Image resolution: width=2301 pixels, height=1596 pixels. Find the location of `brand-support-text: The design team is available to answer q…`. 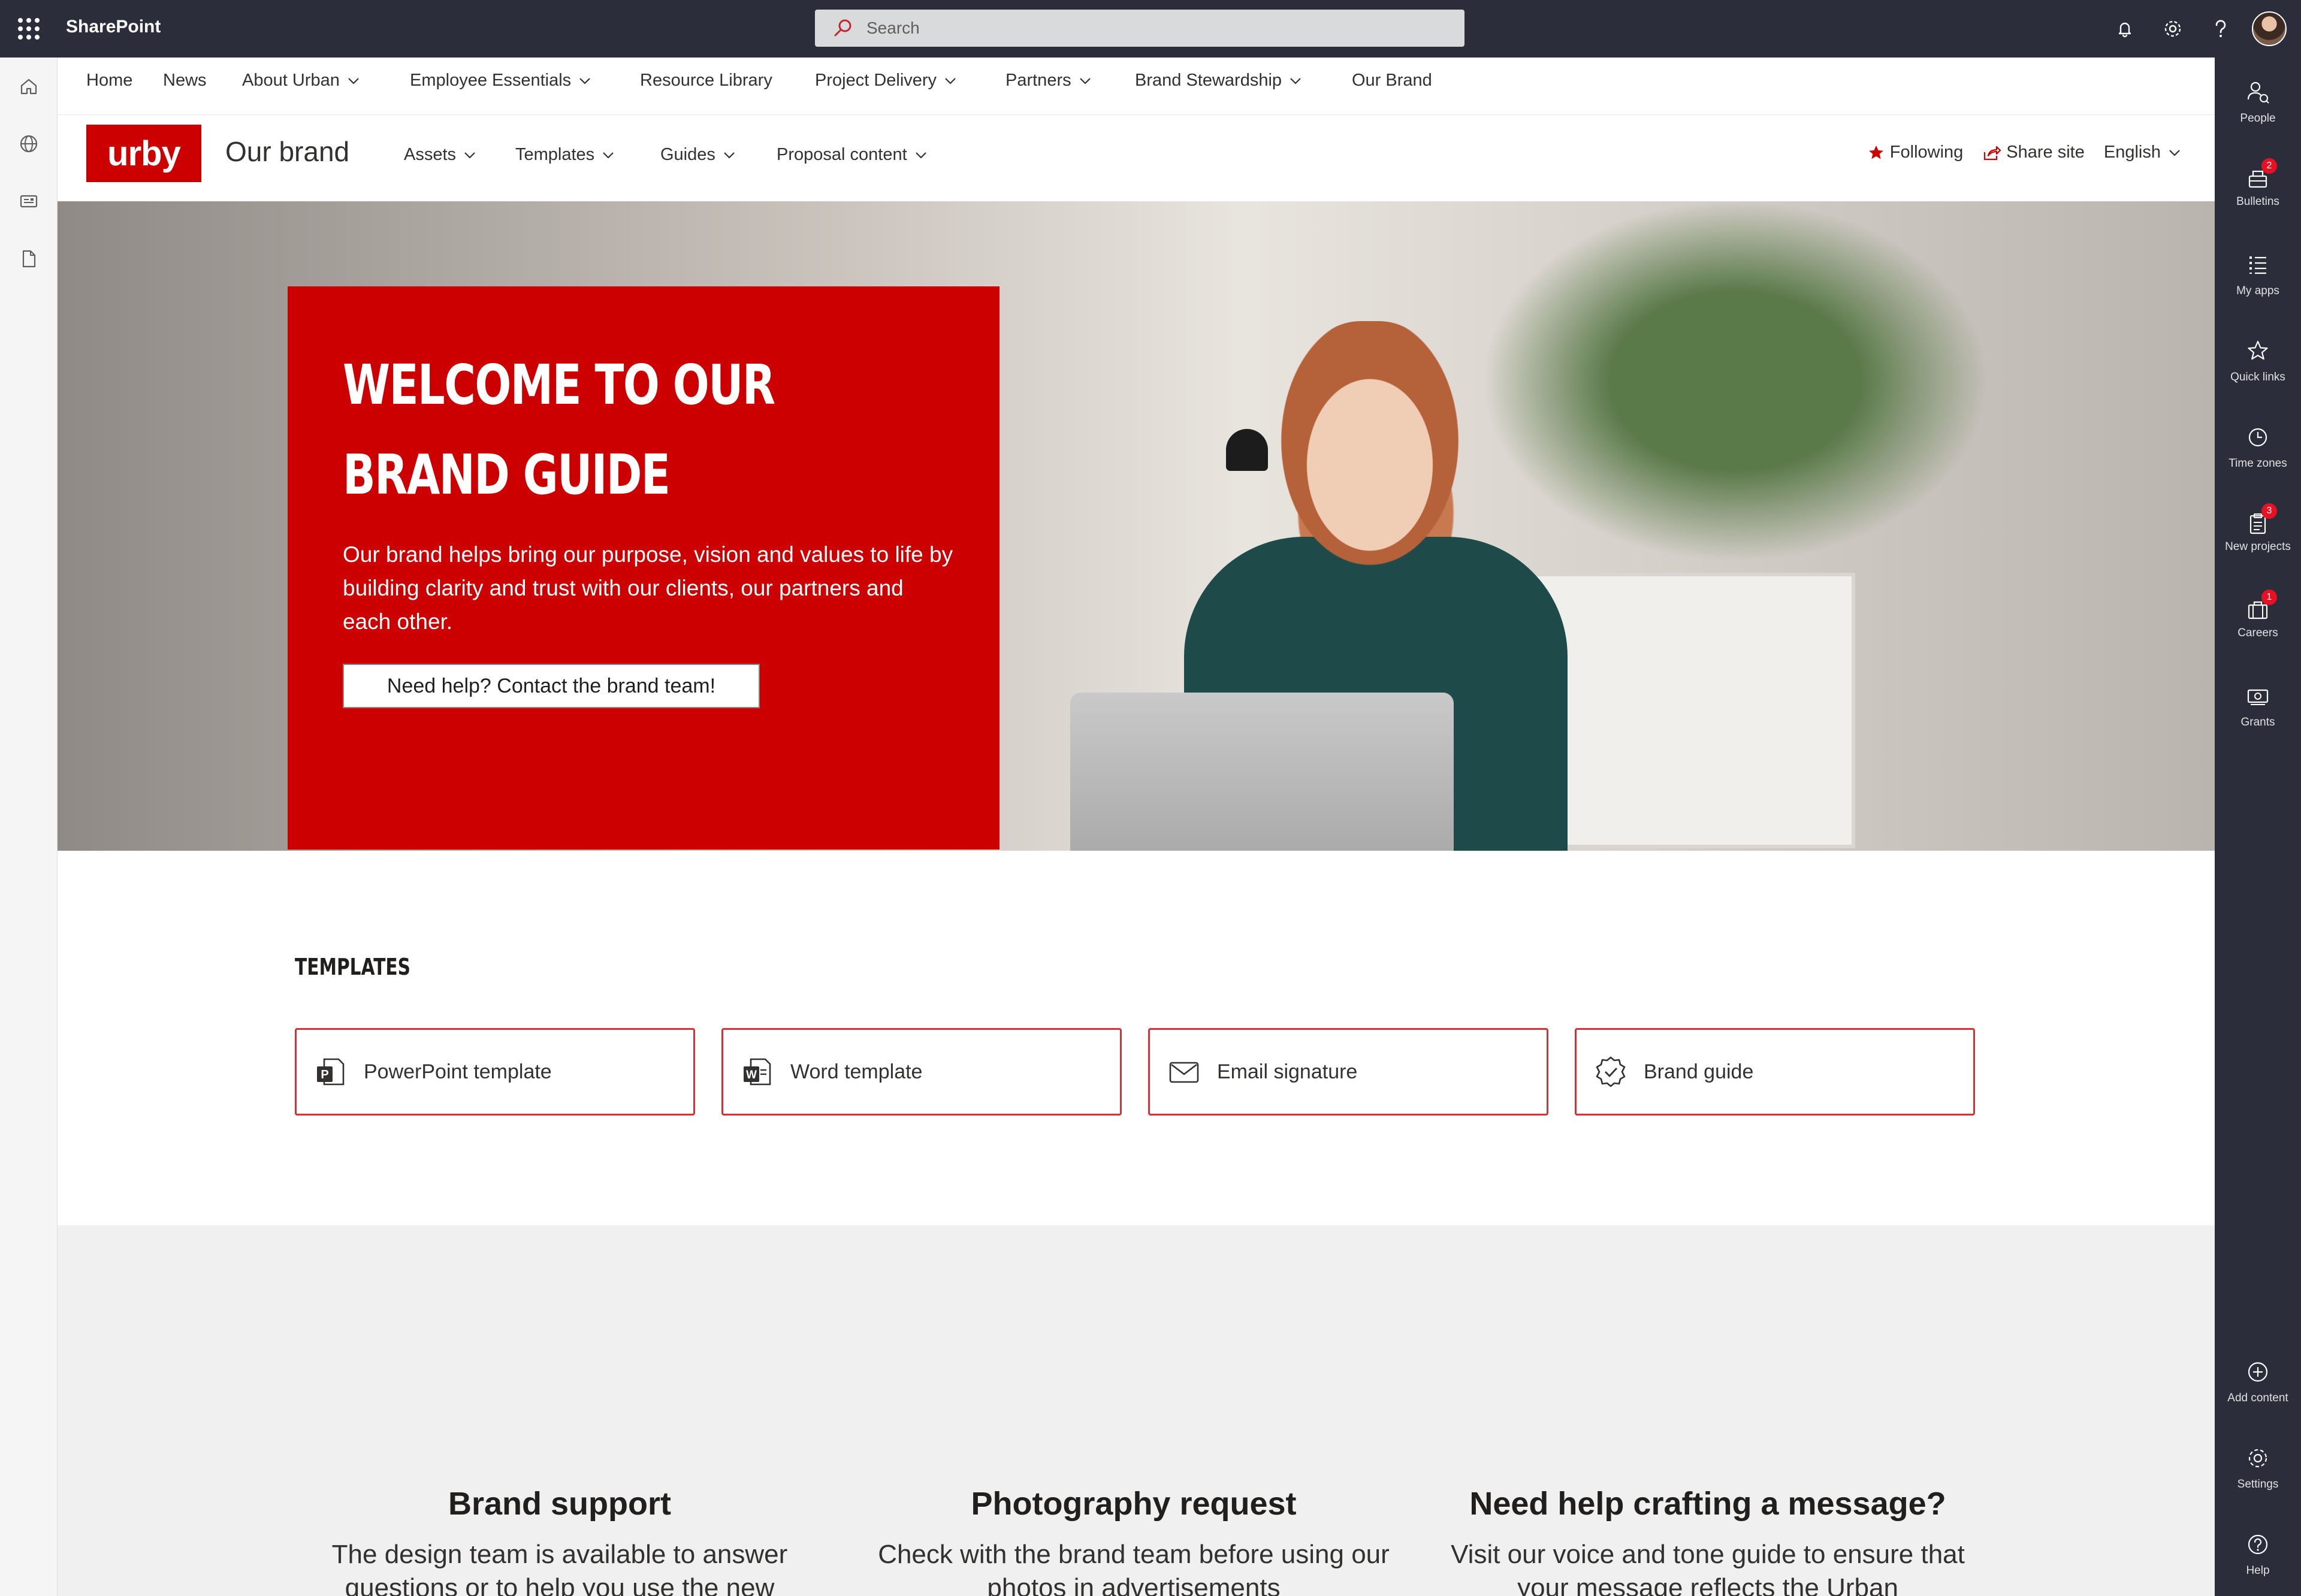

brand-support-text: The design team is available to answer q… is located at coordinates (559, 1568).